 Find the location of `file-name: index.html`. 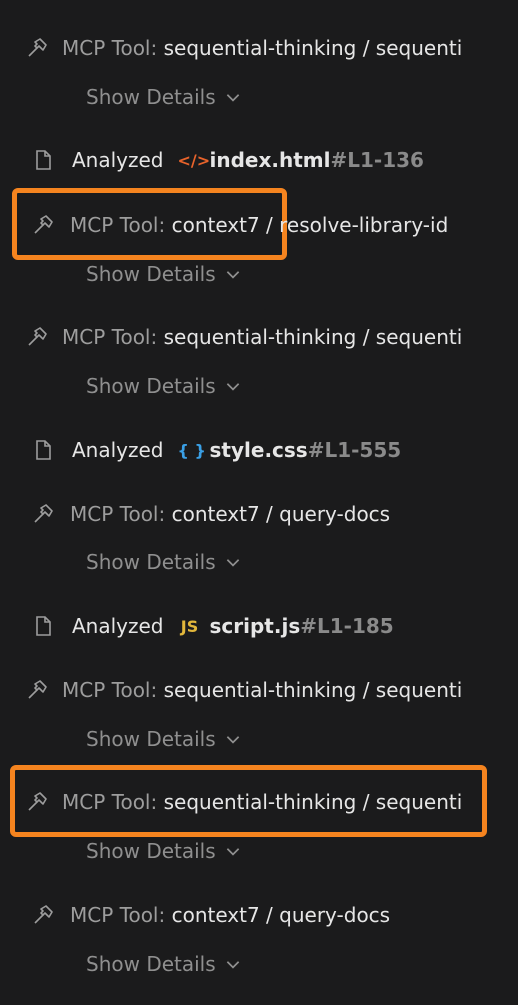

file-name: index.html is located at coordinates (270, 160).